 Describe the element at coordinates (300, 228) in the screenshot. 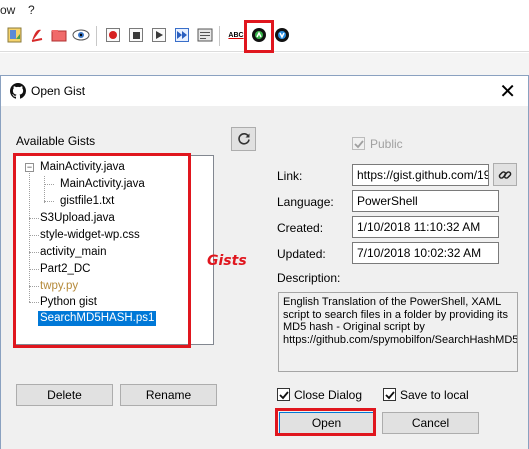

I see `created-label: Created:` at that location.